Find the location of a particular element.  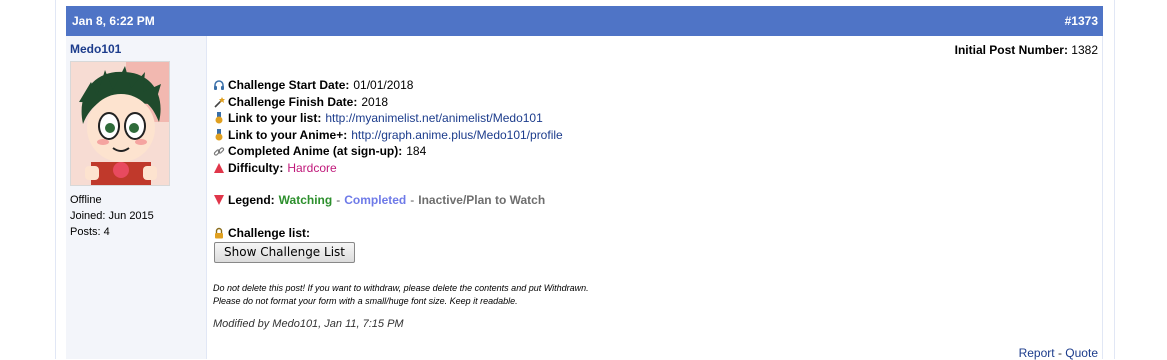

challenge-list-heading: Challenge list: is located at coordinates (263, 233).